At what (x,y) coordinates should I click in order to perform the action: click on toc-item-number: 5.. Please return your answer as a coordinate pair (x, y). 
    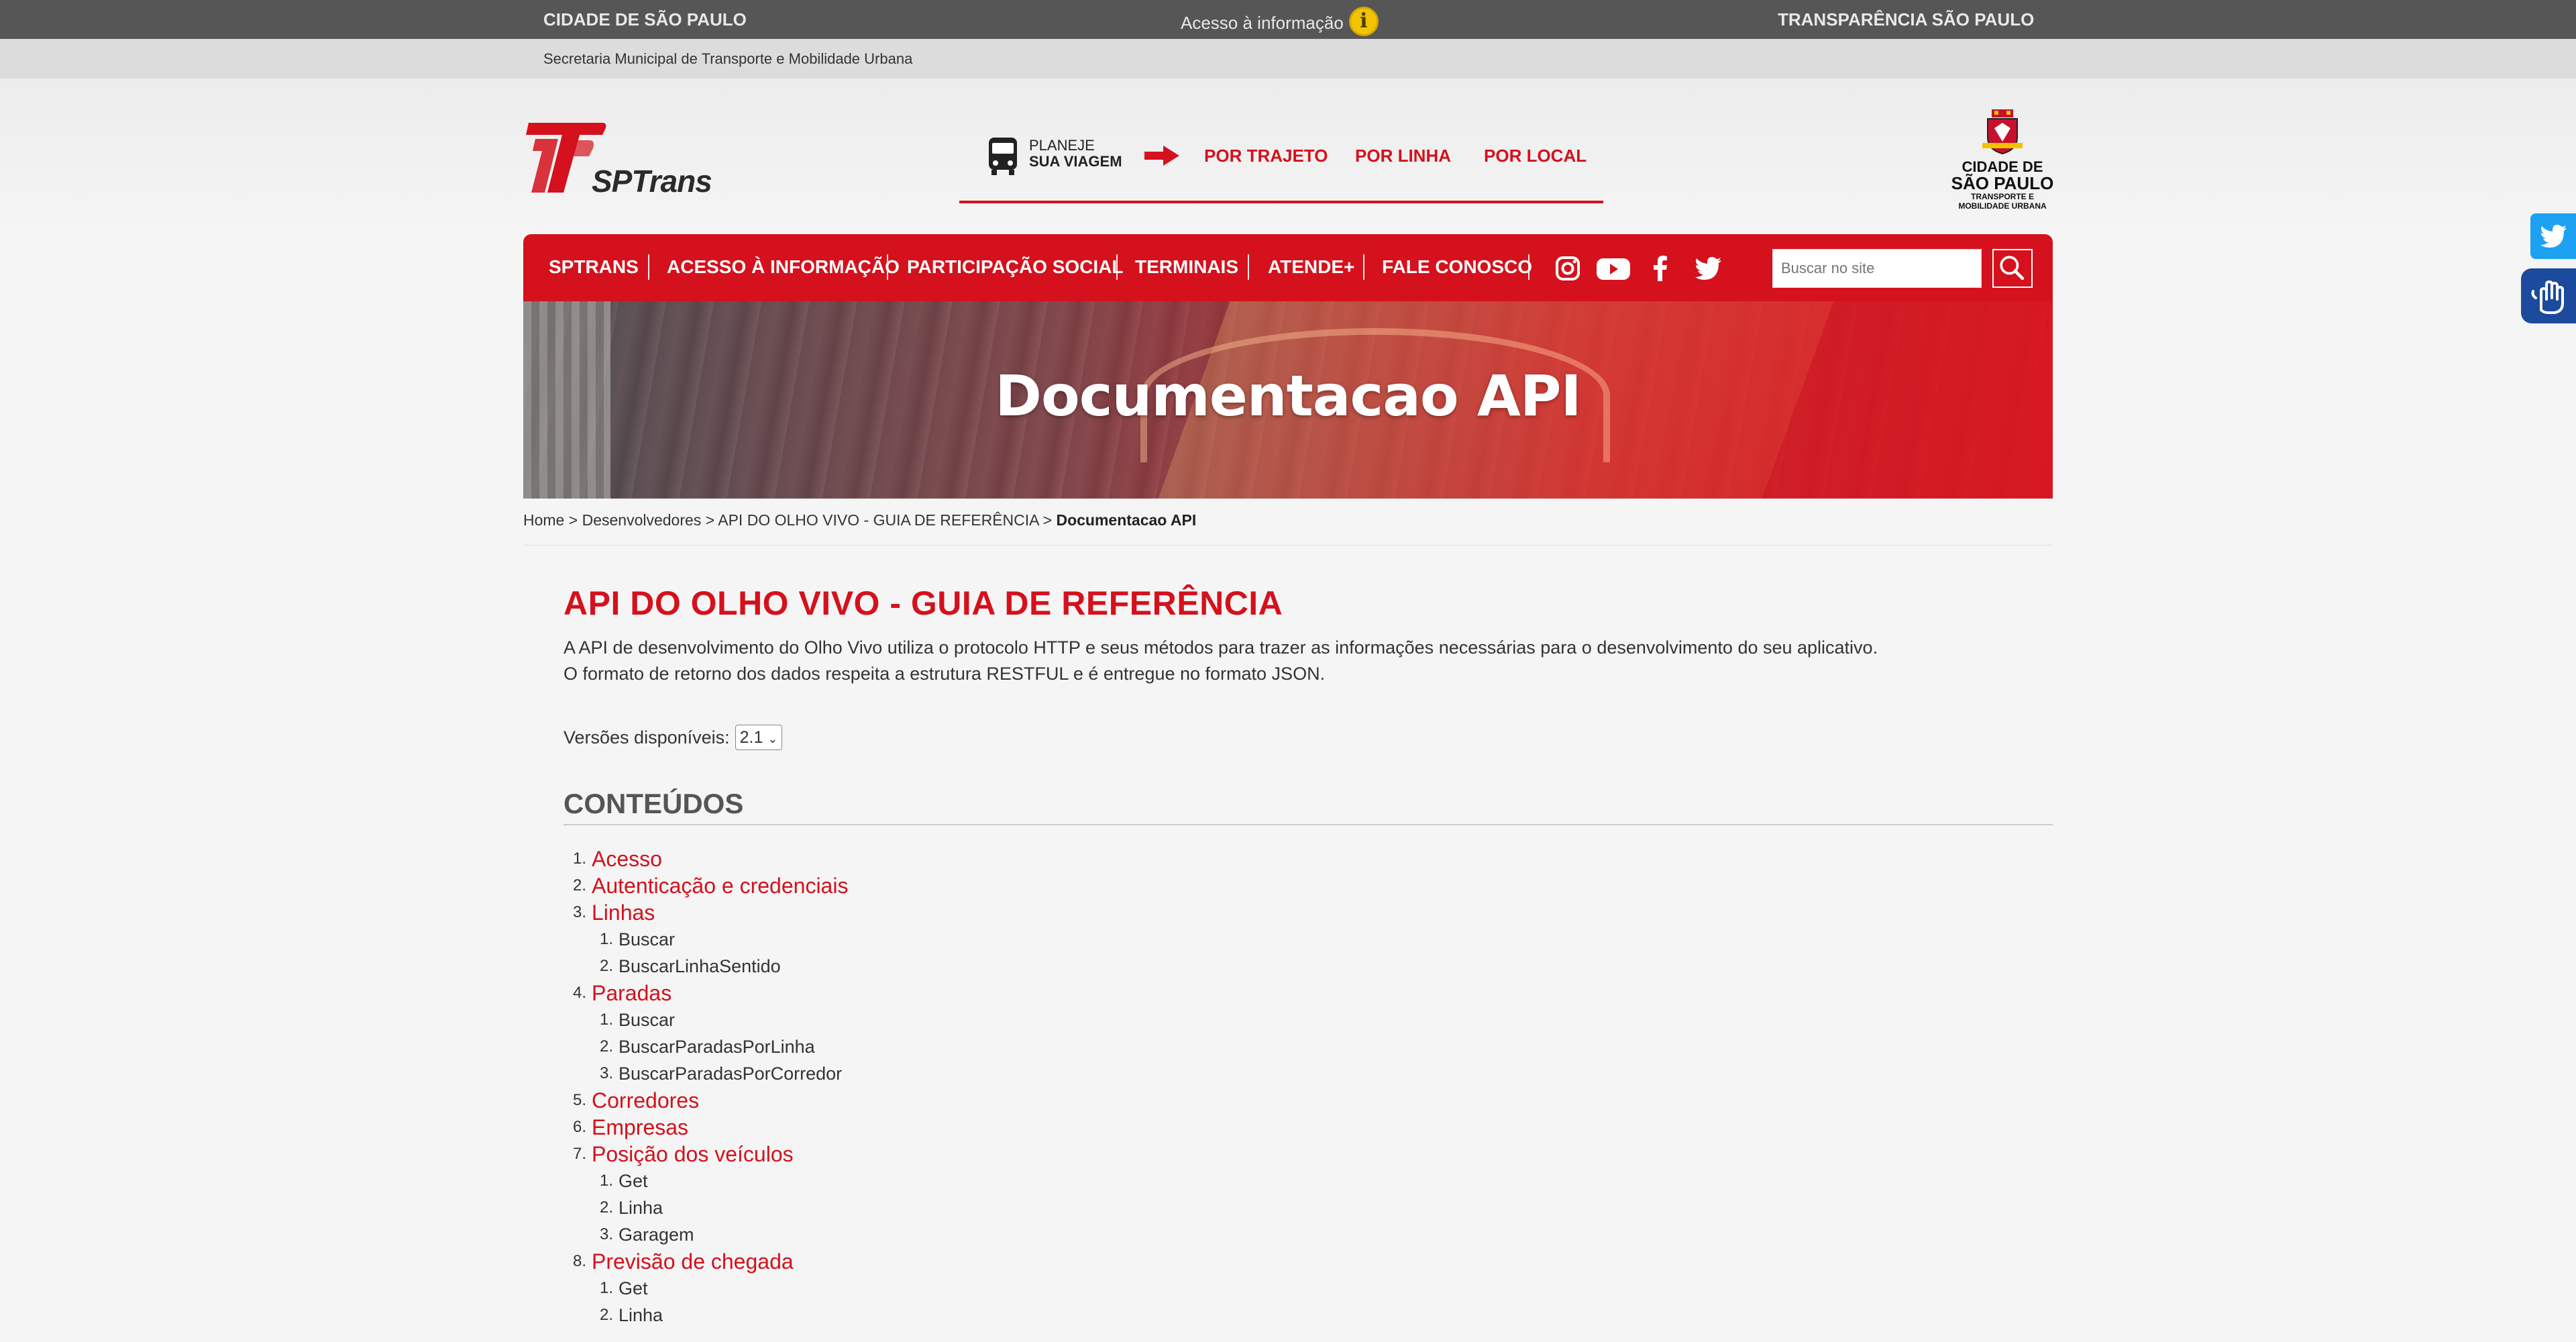
    Looking at the image, I should click on (579, 1100).